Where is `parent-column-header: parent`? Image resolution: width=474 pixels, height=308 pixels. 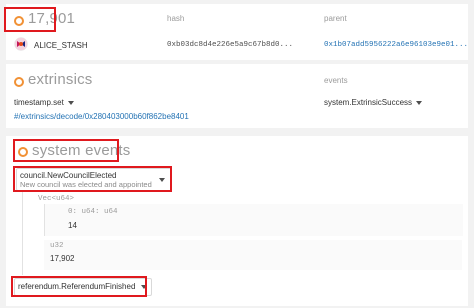 parent-column-header: parent is located at coordinates (335, 18).